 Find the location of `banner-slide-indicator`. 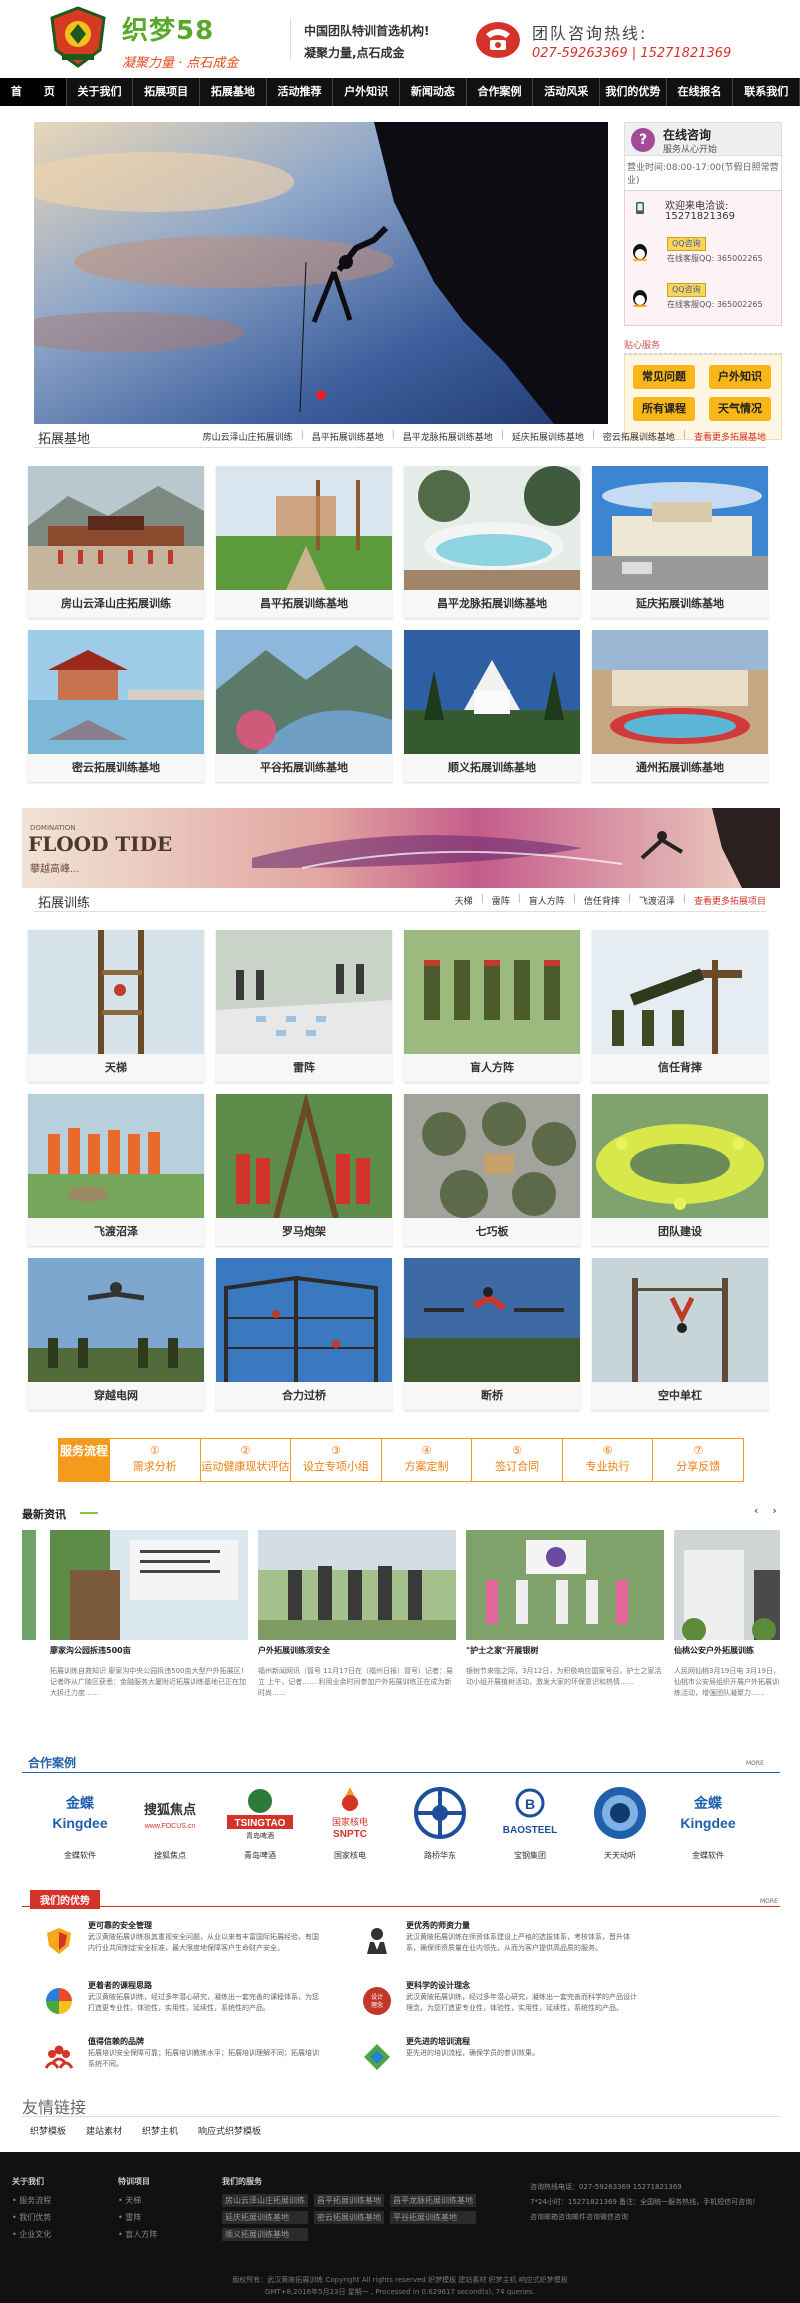

banner-slide-indicator is located at coordinates (321, 395).